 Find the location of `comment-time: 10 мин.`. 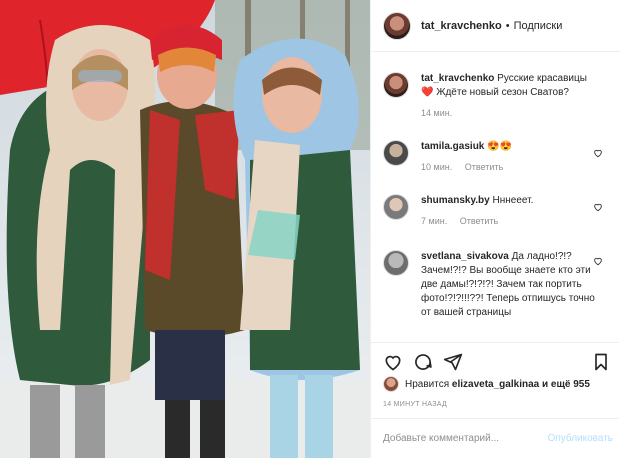

comment-time: 10 мин. is located at coordinates (437, 167).